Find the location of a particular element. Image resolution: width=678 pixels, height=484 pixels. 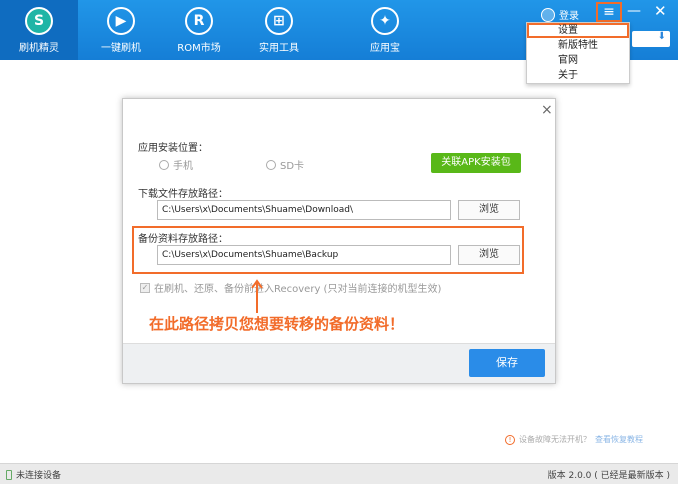

install-location-label: 应用安装位置： is located at coordinates (173, 148).